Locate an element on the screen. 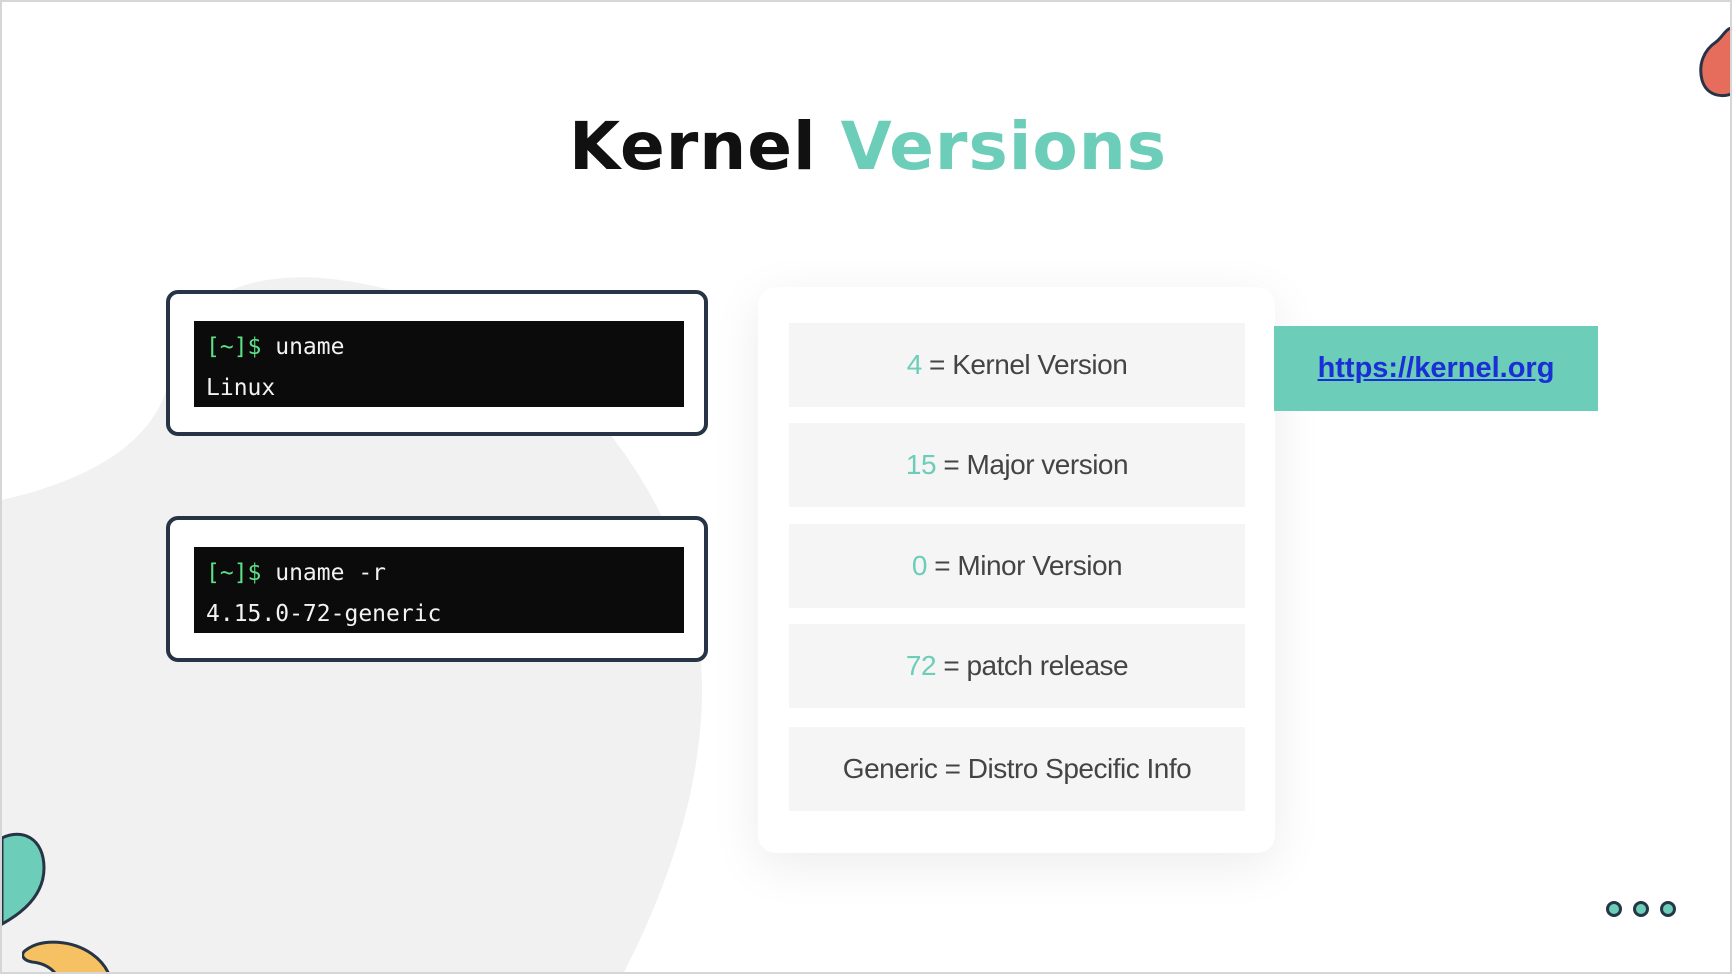  teal-blob-decoration is located at coordinates (24, 879).